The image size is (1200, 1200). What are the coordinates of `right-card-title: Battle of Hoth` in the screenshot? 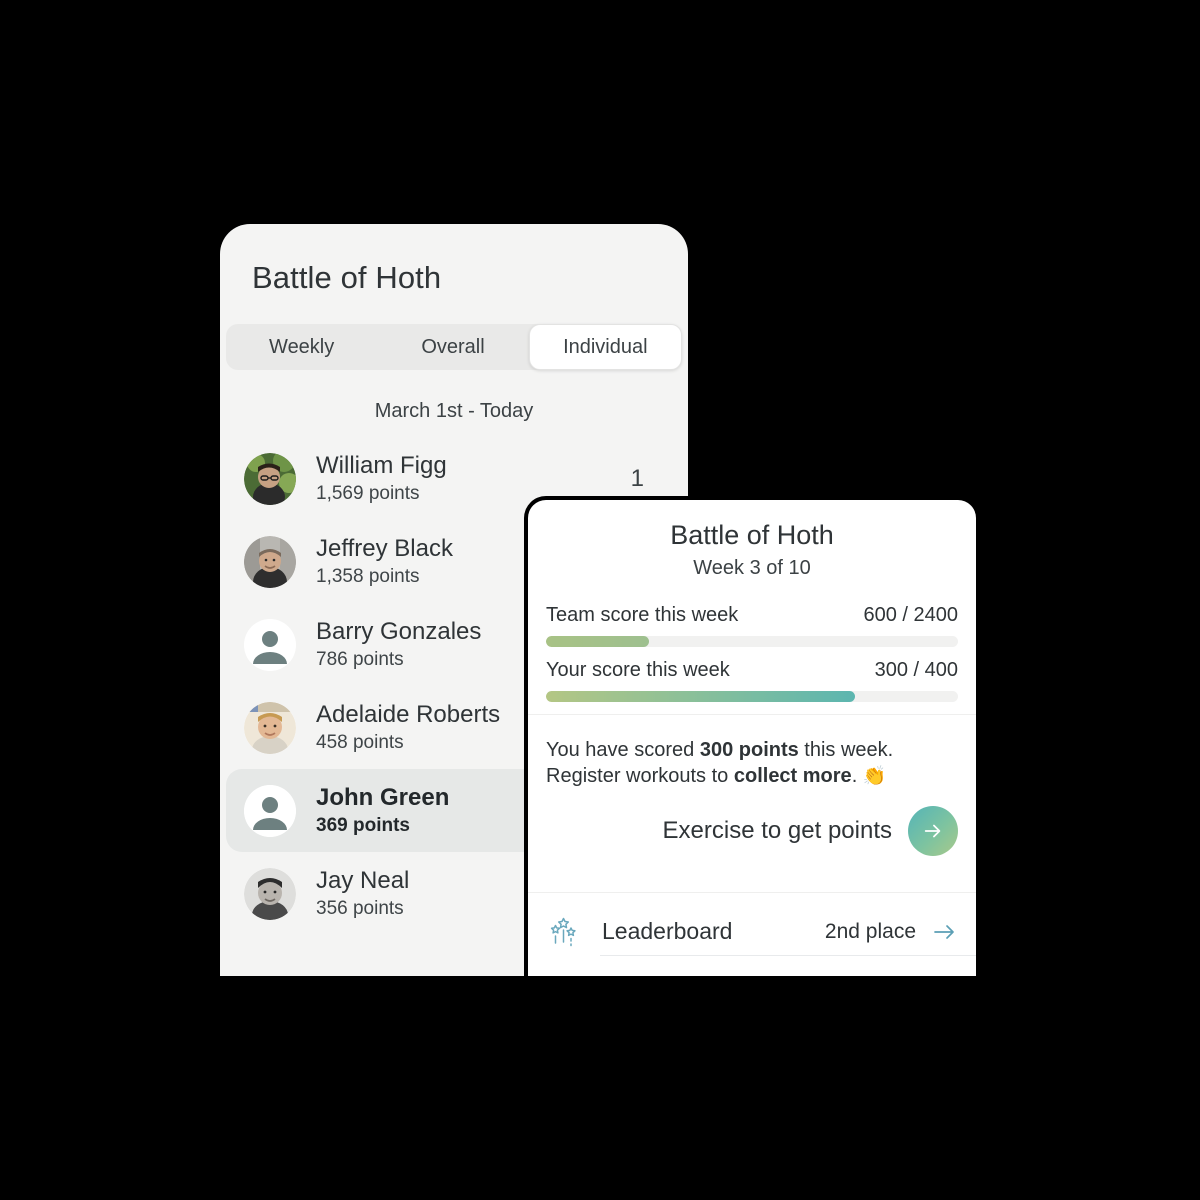 It's located at (752, 535).